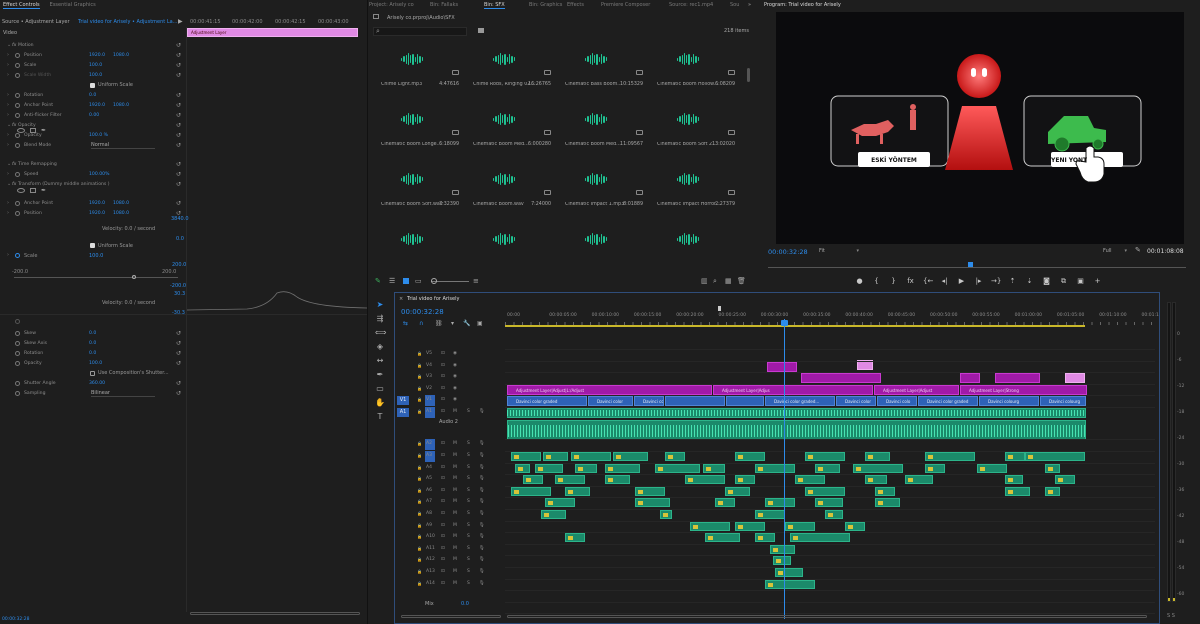 Image resolution: width=1200 pixels, height=624 pixels. What do you see at coordinates (96, 256) in the screenshot?
I see `scale-value: 100.0` at bounding box center [96, 256].